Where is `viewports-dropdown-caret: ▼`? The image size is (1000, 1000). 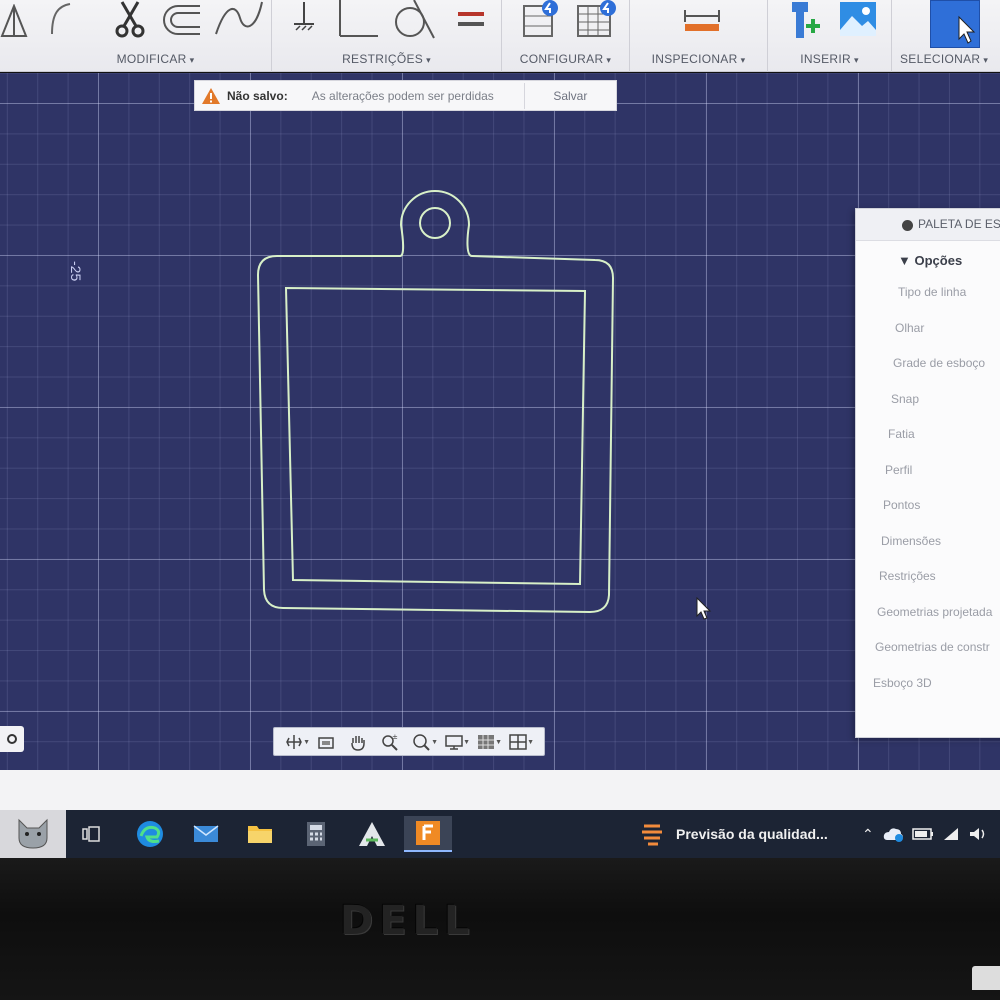
viewports-dropdown-caret: ▼ is located at coordinates (530, 742).